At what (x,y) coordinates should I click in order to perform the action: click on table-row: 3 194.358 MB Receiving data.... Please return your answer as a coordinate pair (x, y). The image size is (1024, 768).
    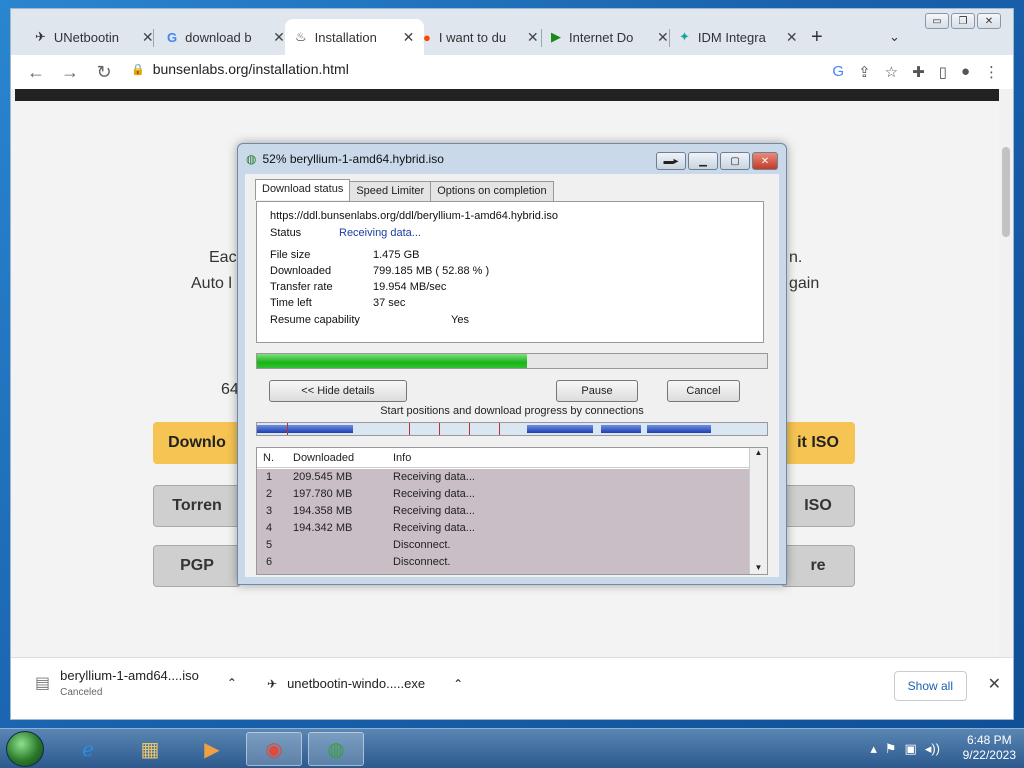
    Looking at the image, I should click on (503, 511).